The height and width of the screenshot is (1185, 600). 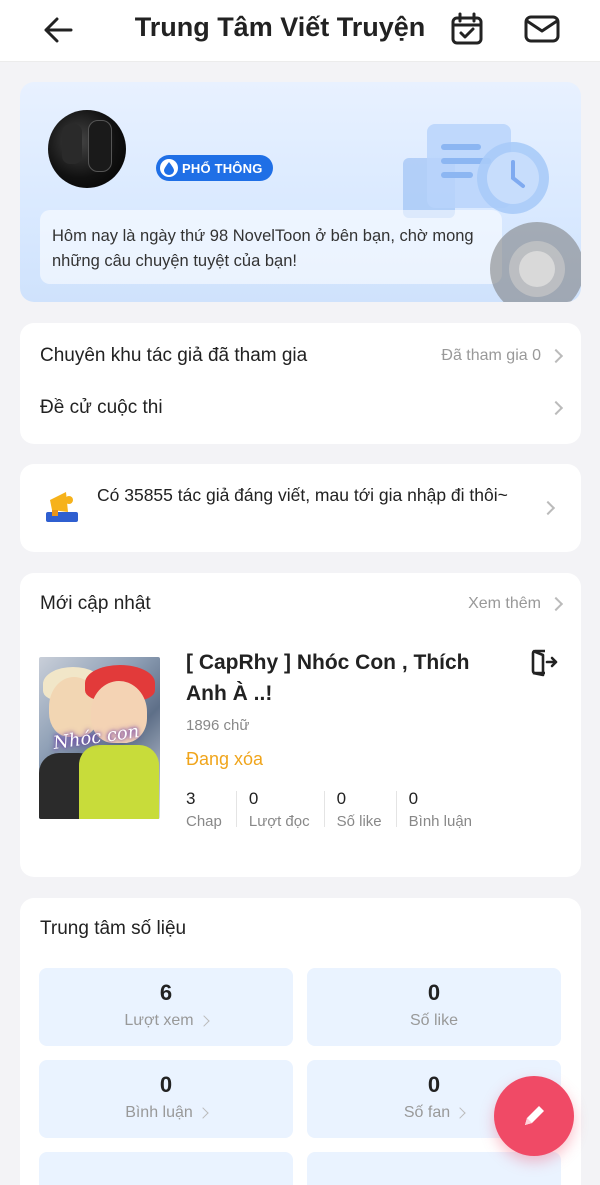 I want to click on tile-likes: 0 Số like, so click(x=434, y=1007).